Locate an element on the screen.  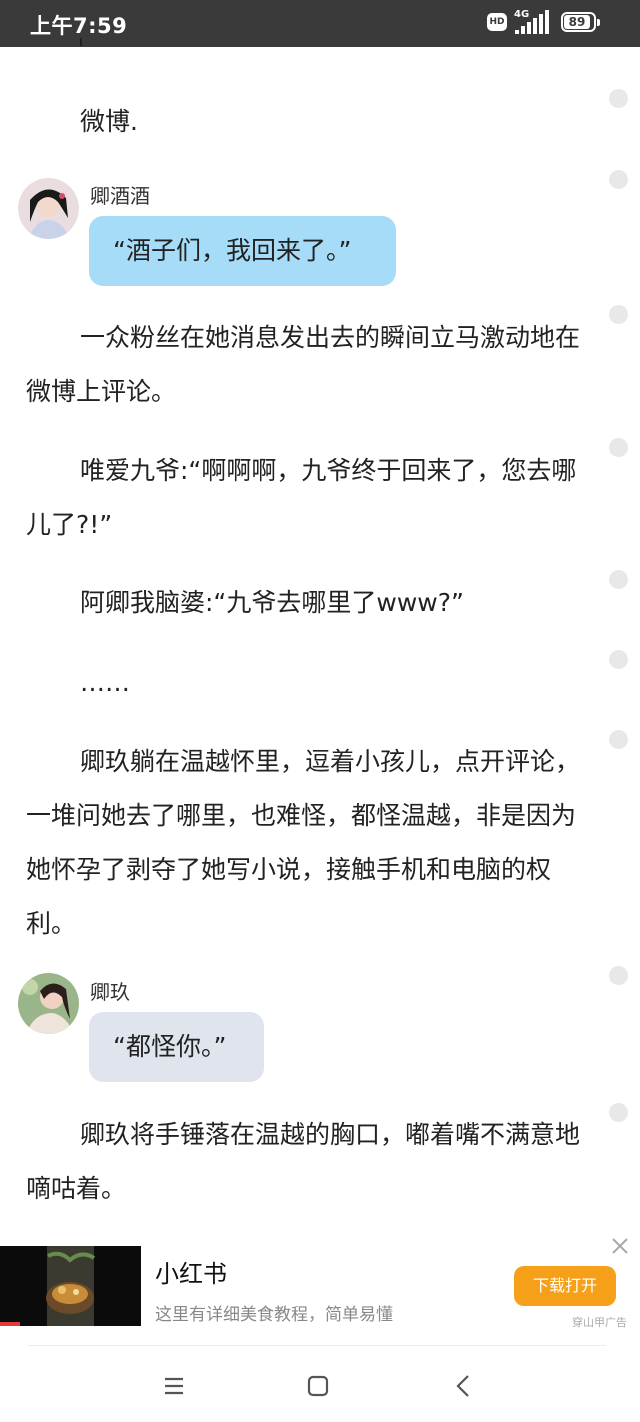
paragraph: 一众粉丝在她消息发出去的瞬间立马激动地在微博上评论。 is located at coordinates (303, 364).